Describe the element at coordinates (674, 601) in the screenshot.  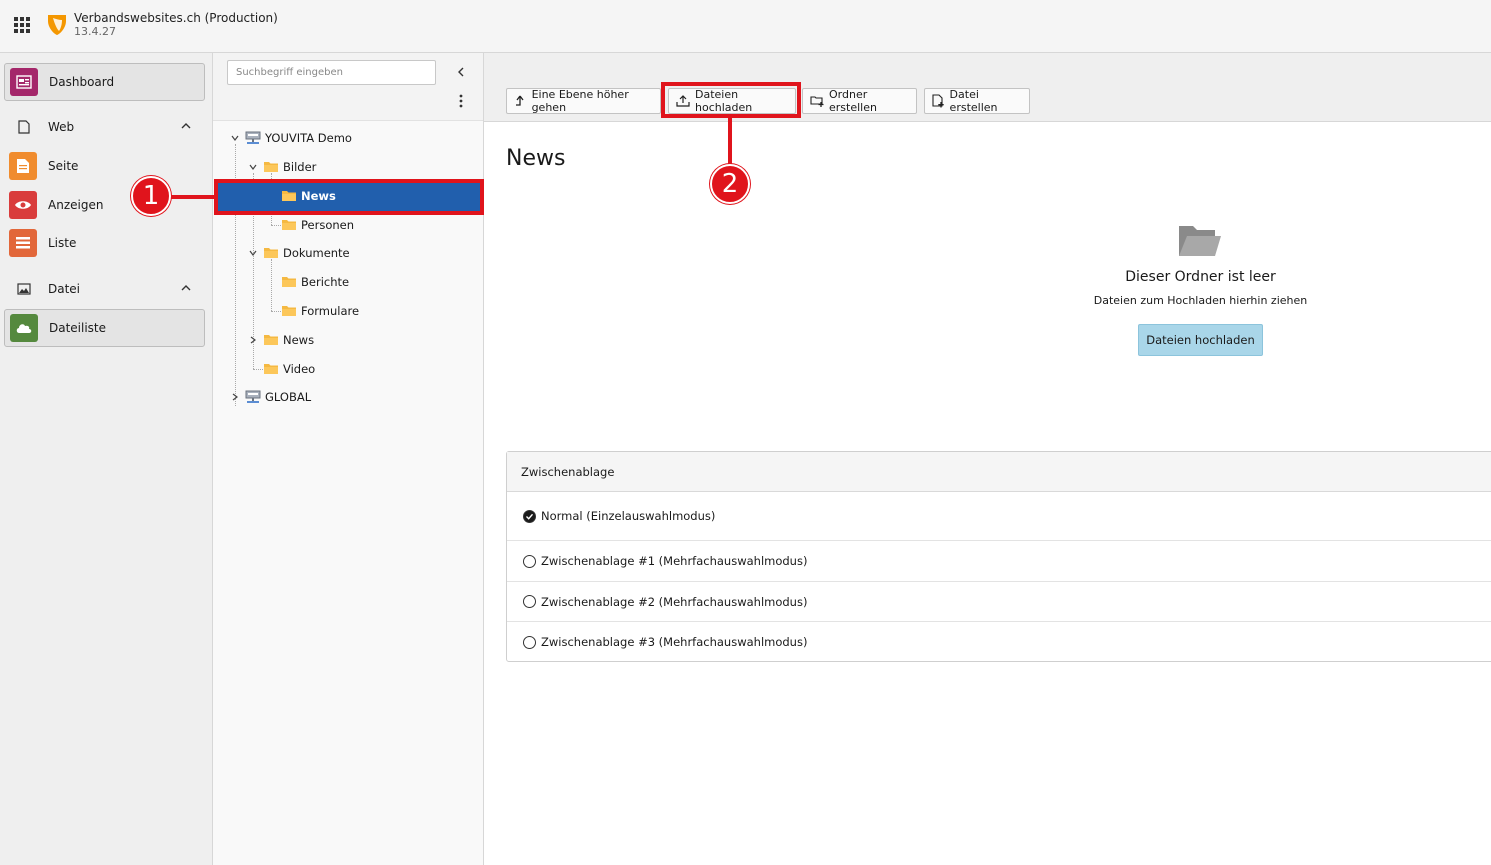
I see `clipboard-option-label: Zwischenablage #2 (Mehrfachauswahlmodus)` at that location.